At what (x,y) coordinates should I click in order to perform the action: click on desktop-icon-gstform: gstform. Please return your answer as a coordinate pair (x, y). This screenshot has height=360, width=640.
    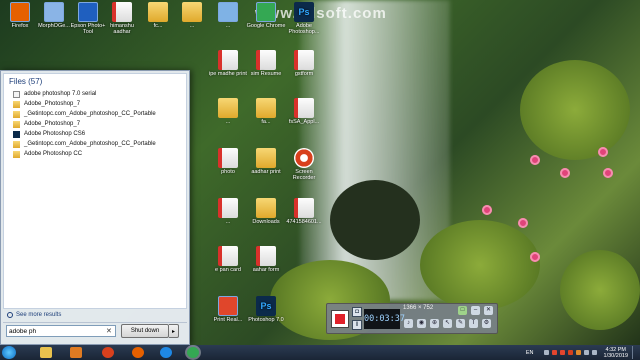
    Looking at the image, I should click on (304, 70).